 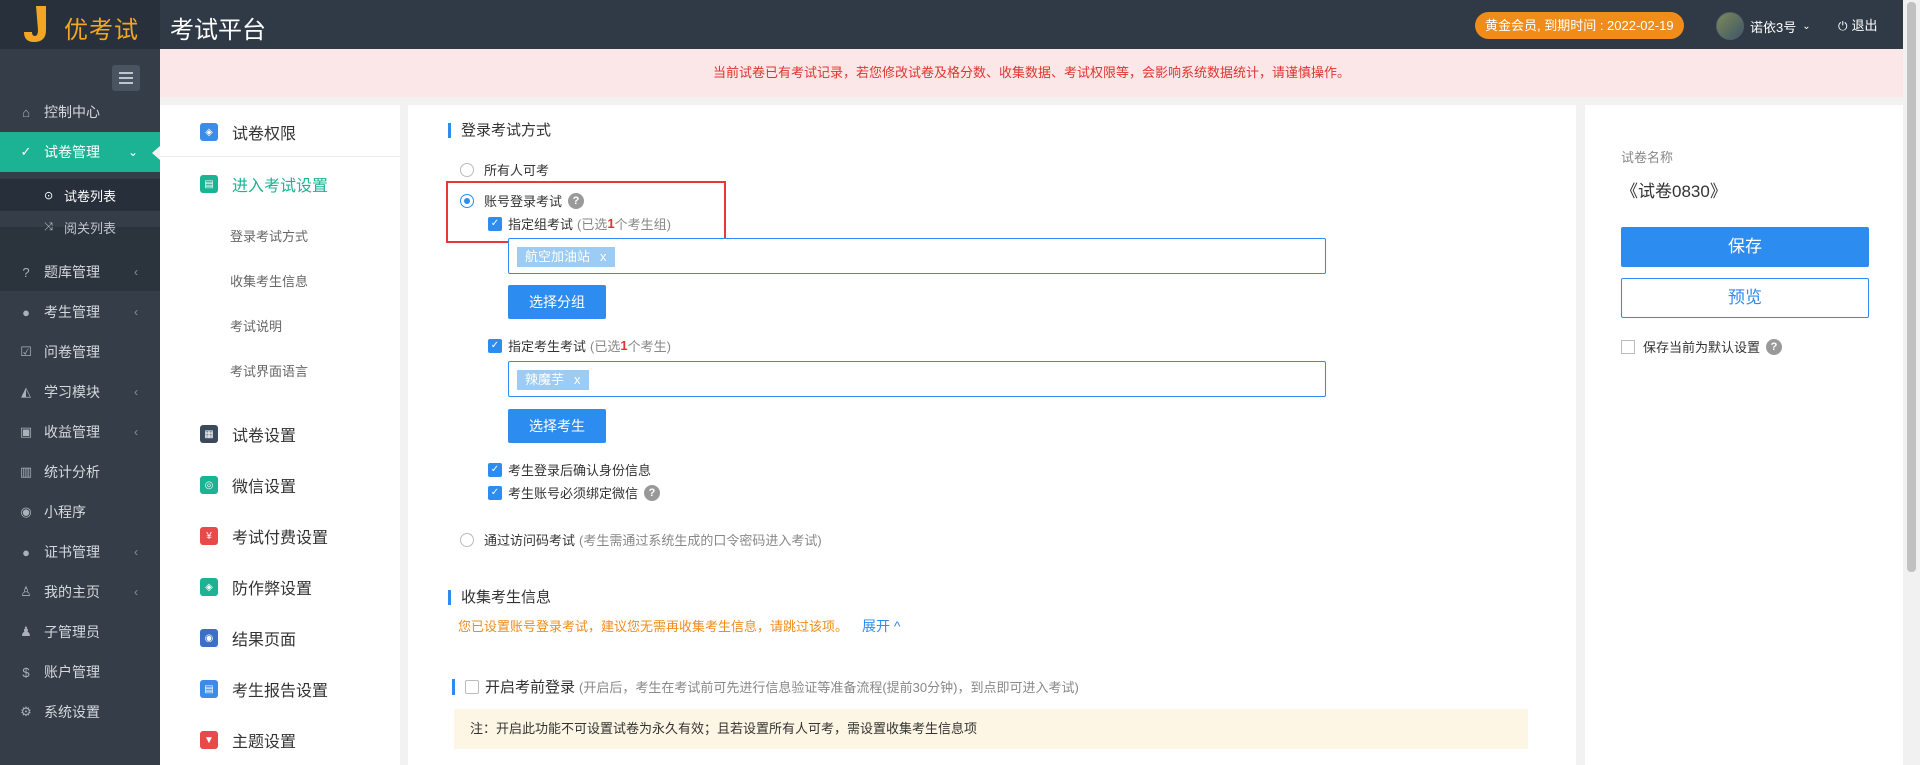 What do you see at coordinates (72, 432) in the screenshot?
I see `sidebar-item-label: 收益管理` at bounding box center [72, 432].